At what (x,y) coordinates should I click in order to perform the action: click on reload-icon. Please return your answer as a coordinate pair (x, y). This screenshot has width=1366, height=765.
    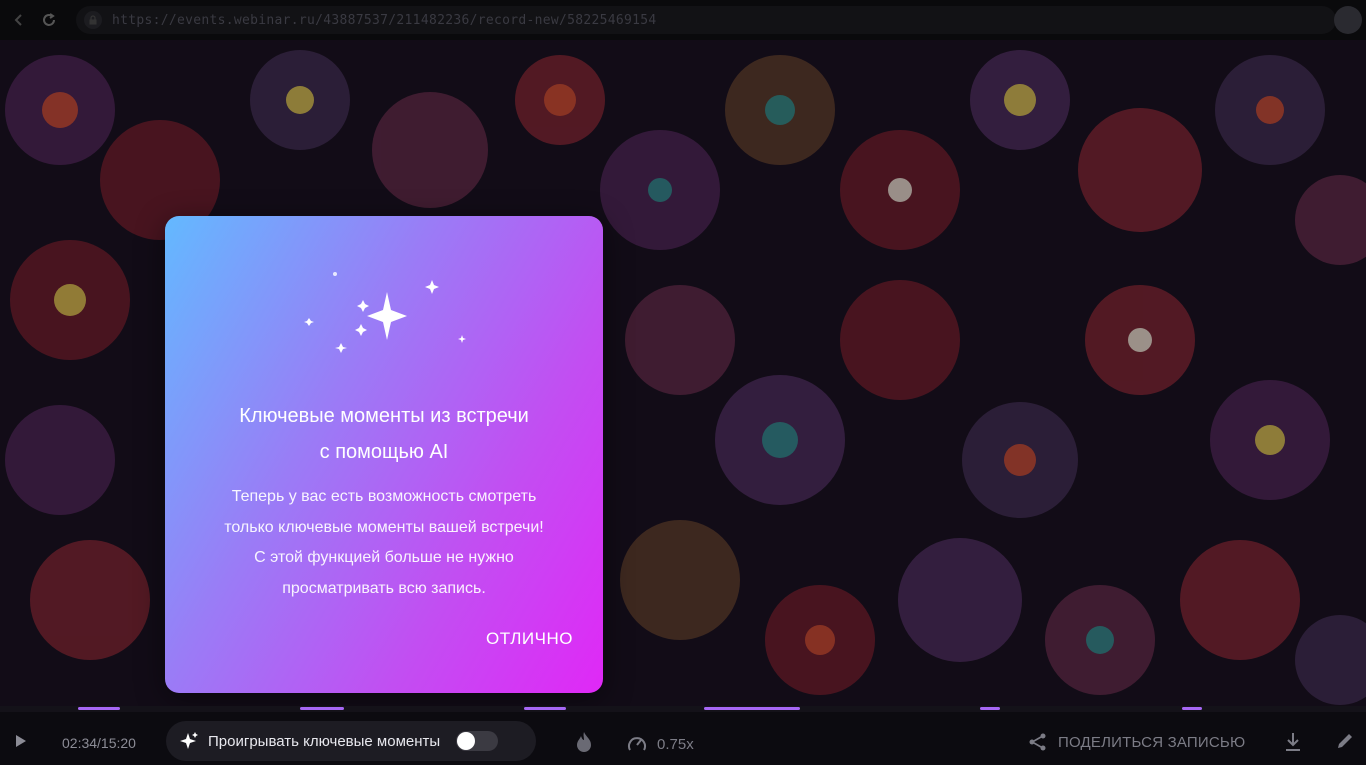
    Looking at the image, I should click on (49, 20).